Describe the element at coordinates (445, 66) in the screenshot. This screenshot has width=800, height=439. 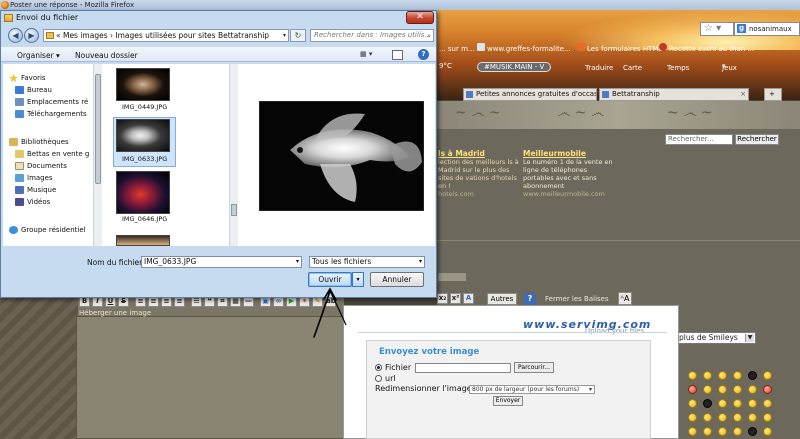
I see `weather-widget: 9°C` at that location.